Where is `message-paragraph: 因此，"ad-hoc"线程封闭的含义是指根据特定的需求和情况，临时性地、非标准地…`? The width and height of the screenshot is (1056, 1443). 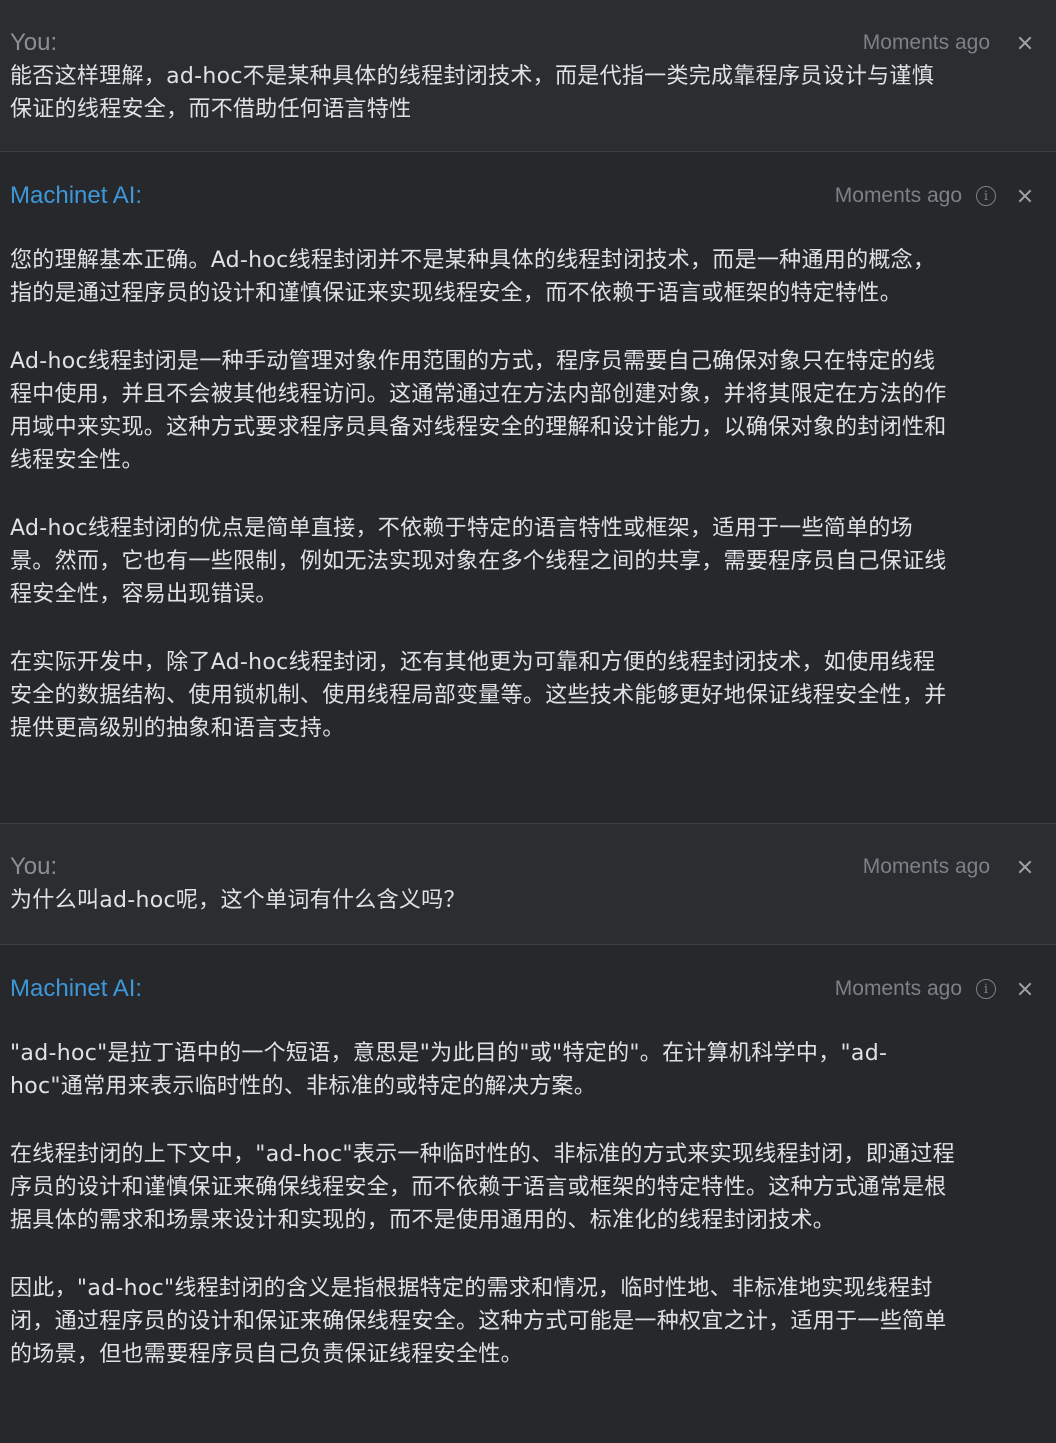 message-paragraph: 因此，"ad-hoc"线程封闭的含义是指根据特定的需求和情况，临时性地、非标准地… is located at coordinates (478, 1321).